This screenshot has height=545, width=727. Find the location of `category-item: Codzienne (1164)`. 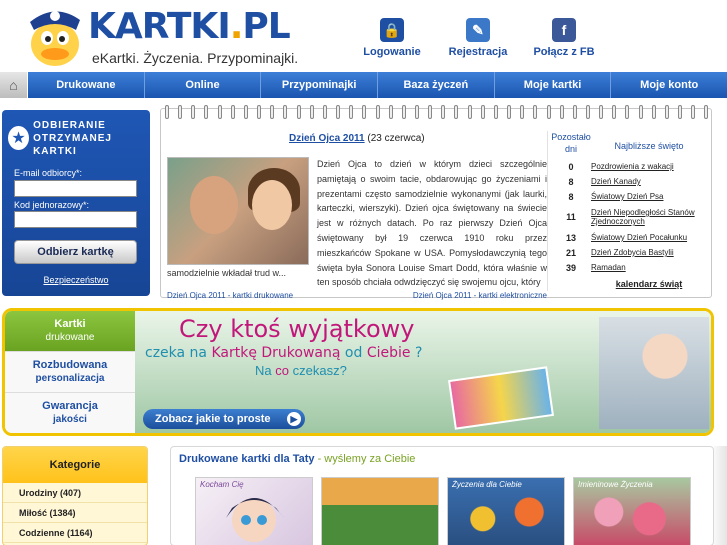

category-item: Codzienne (1164) is located at coordinates (75, 533).